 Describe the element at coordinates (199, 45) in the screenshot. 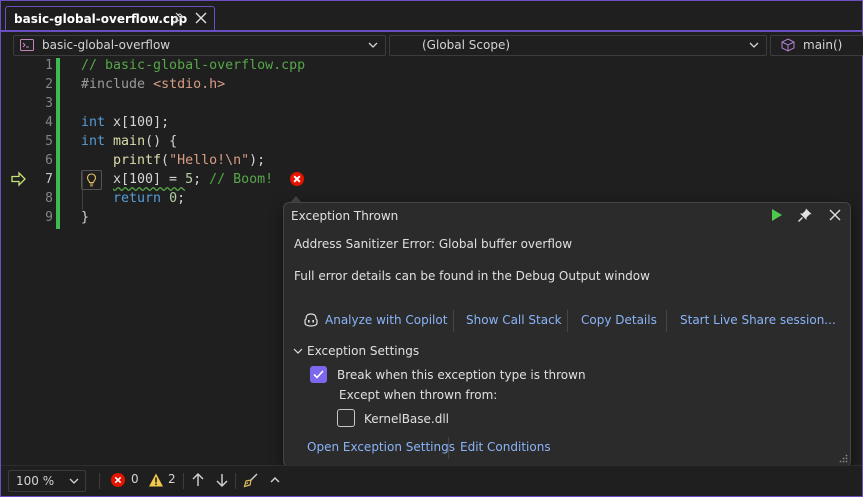

I see `project-dropdown: basic-global-overflow` at that location.